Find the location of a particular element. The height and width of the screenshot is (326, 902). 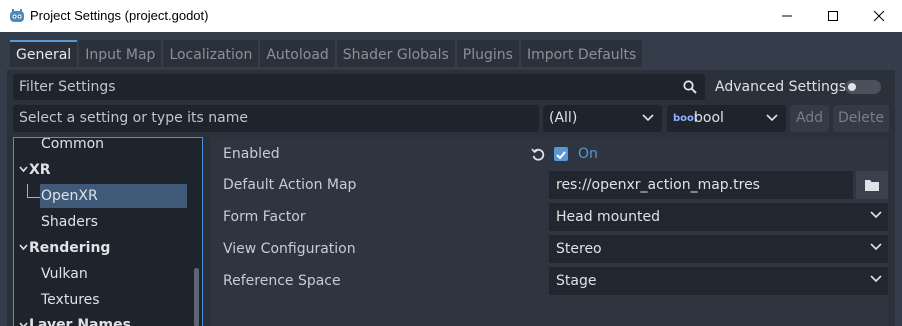

tree-scrollbar is located at coordinates (196, 297).